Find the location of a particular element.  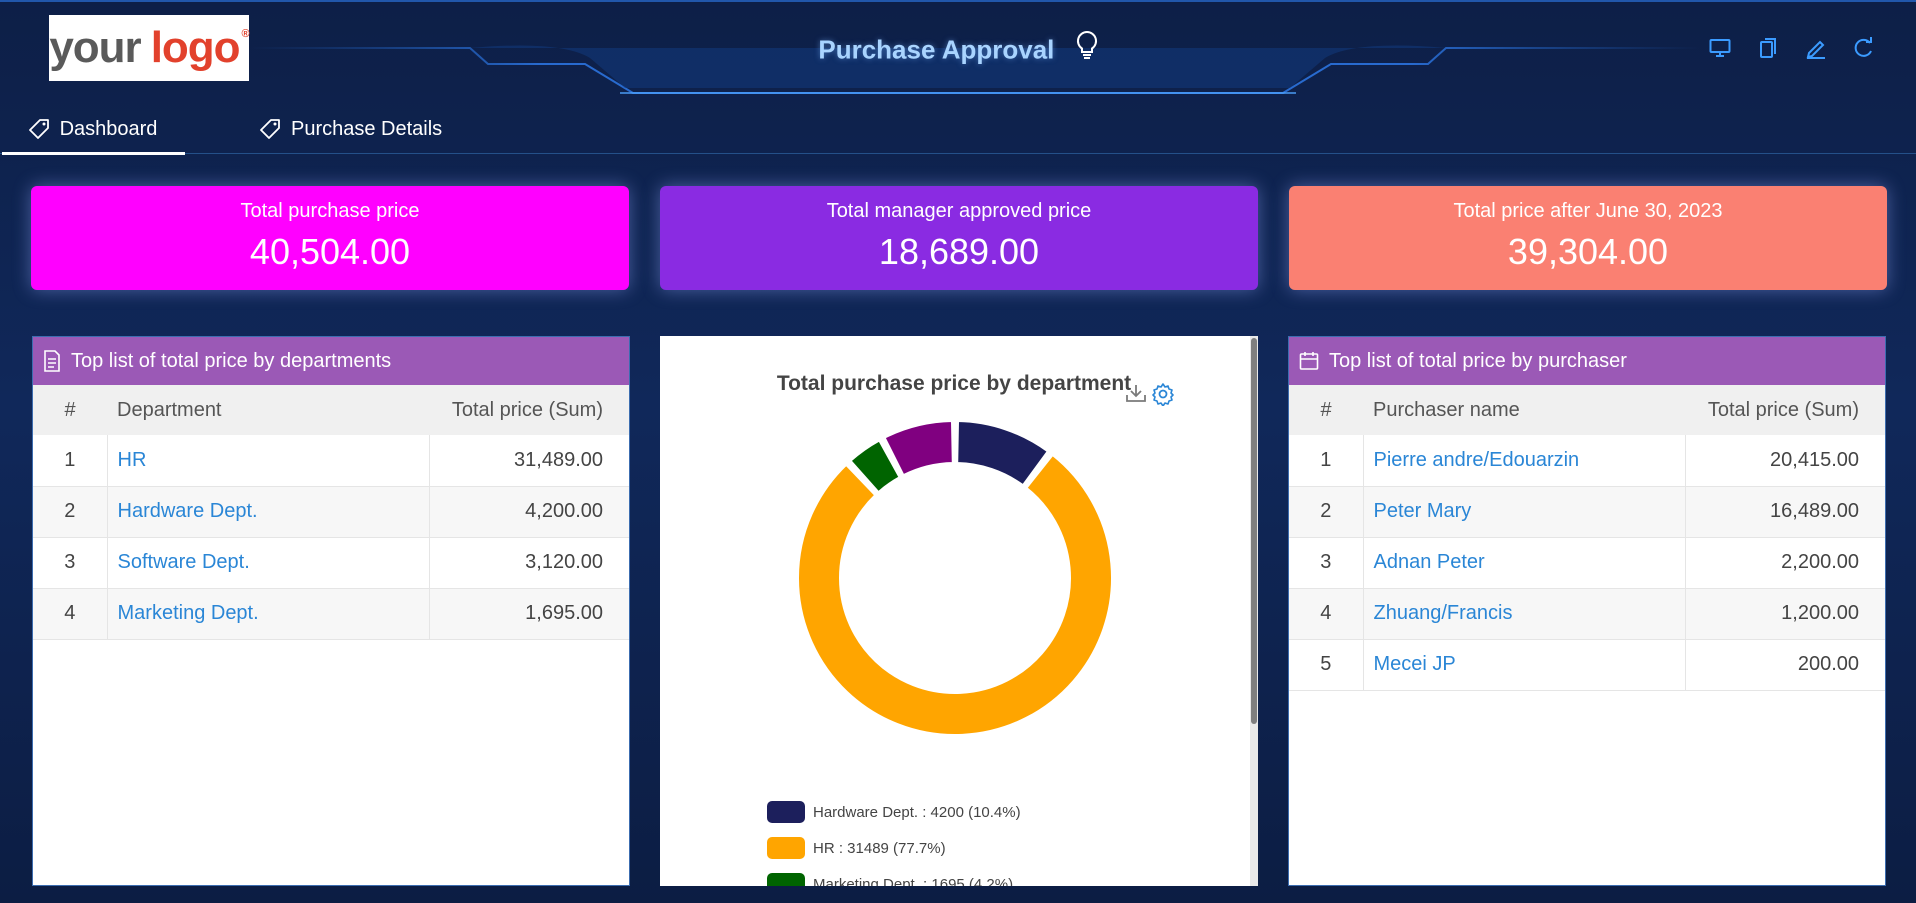

row-value: 1,200.00 is located at coordinates (1820, 613).